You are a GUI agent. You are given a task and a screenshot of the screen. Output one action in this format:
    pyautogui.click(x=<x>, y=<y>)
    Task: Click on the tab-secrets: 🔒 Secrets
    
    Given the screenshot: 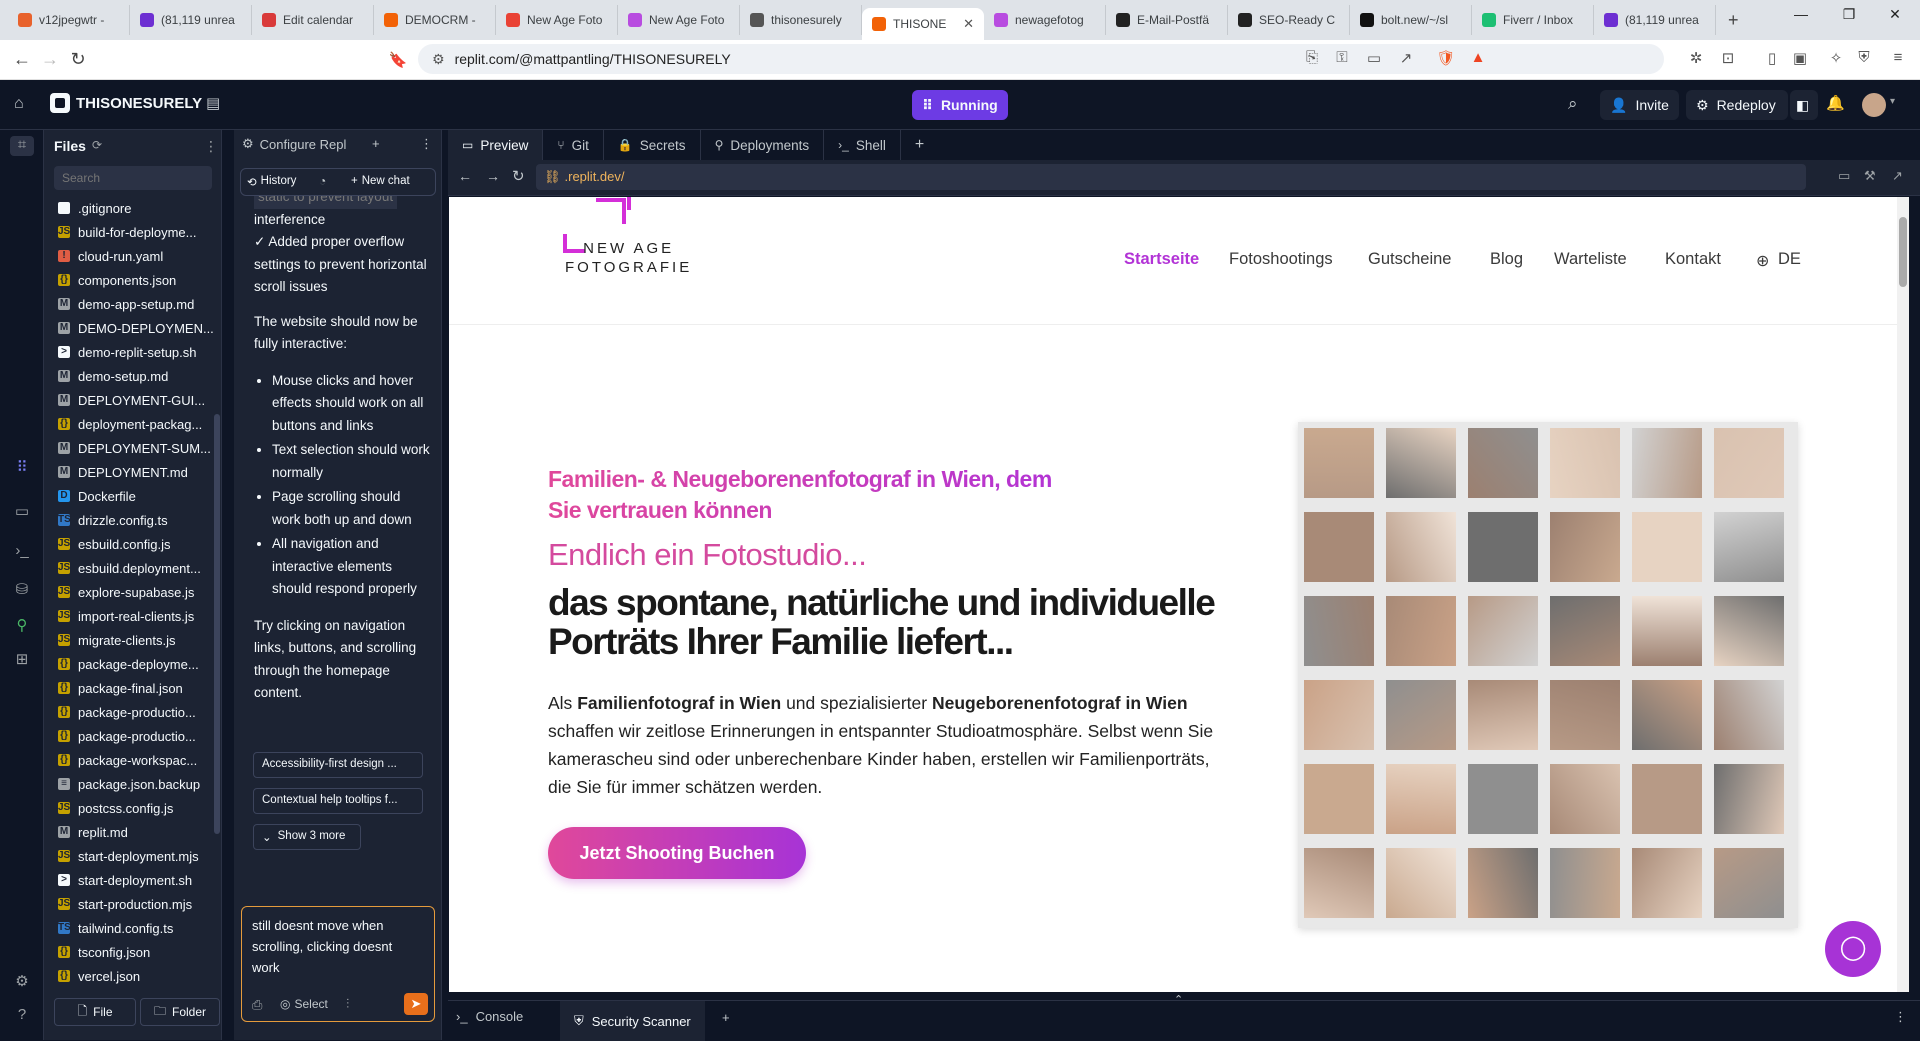 What is the action you would take?
    pyautogui.click(x=652, y=145)
    